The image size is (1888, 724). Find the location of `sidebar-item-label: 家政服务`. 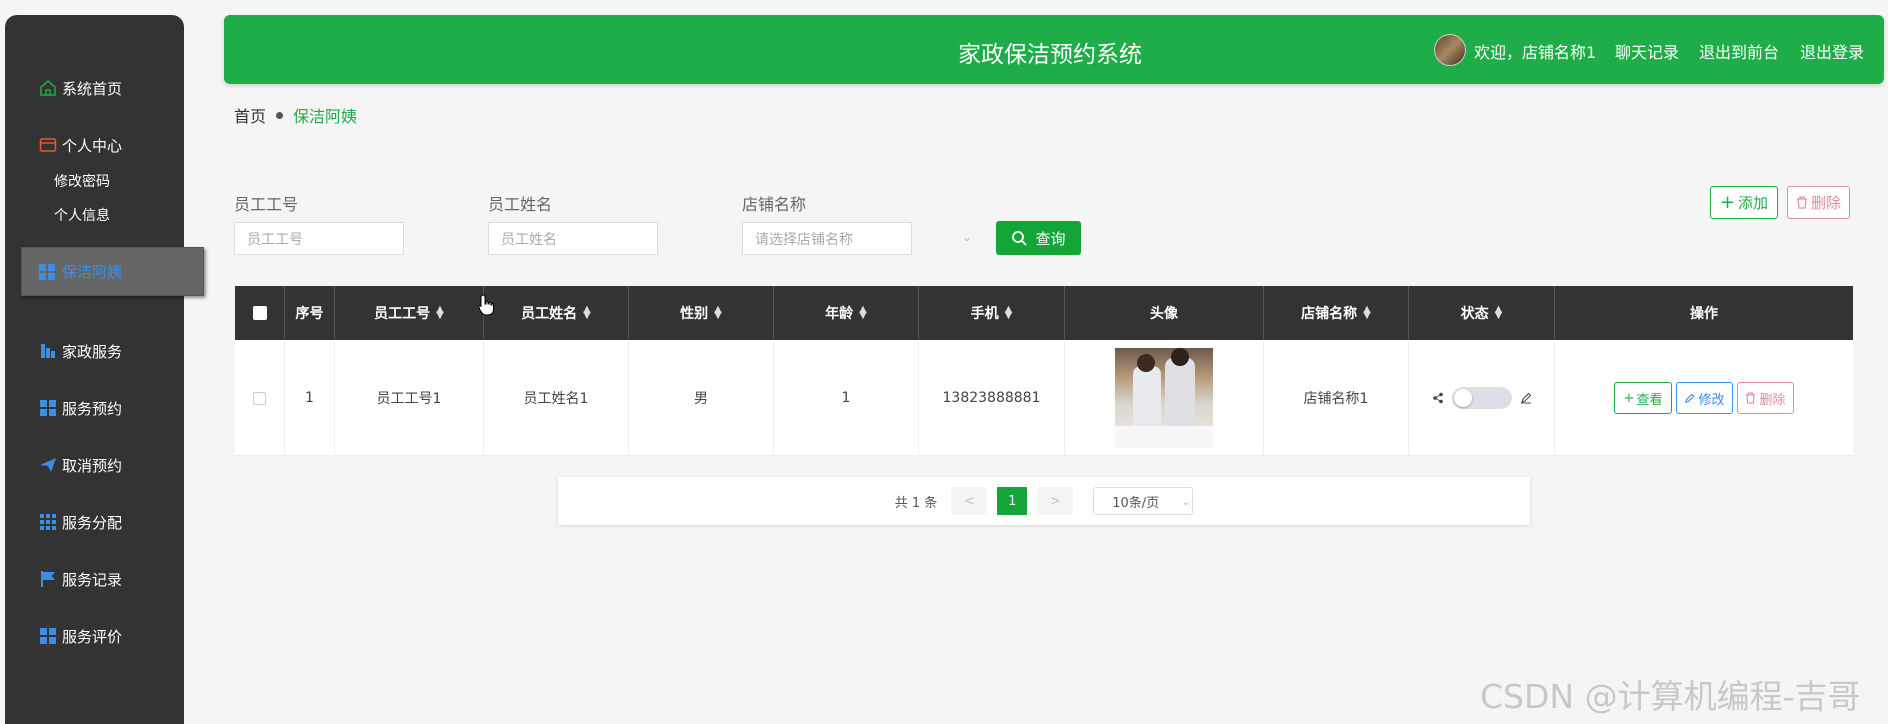

sidebar-item-label: 家政服务 is located at coordinates (92, 351).